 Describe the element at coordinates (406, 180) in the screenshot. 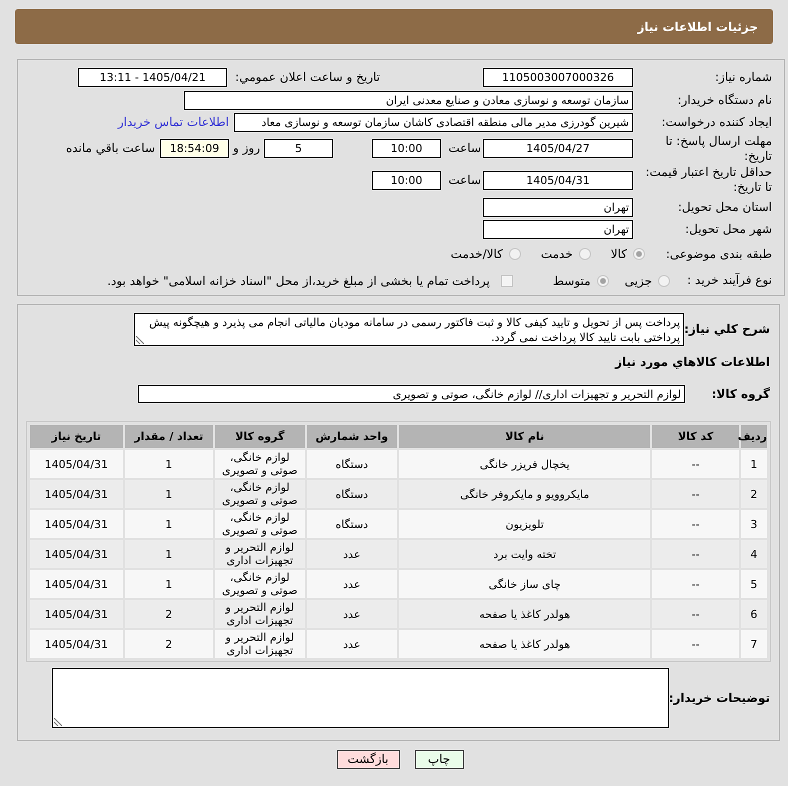

I see `validity-time-field: 10:00` at that location.